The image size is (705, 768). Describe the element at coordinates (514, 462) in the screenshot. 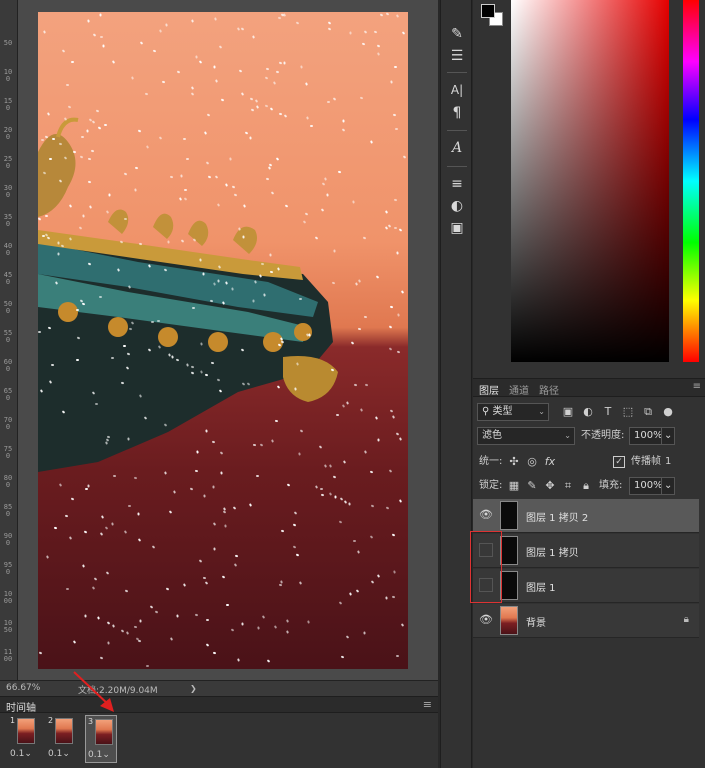

I see `unify-position-icon: ✣` at that location.